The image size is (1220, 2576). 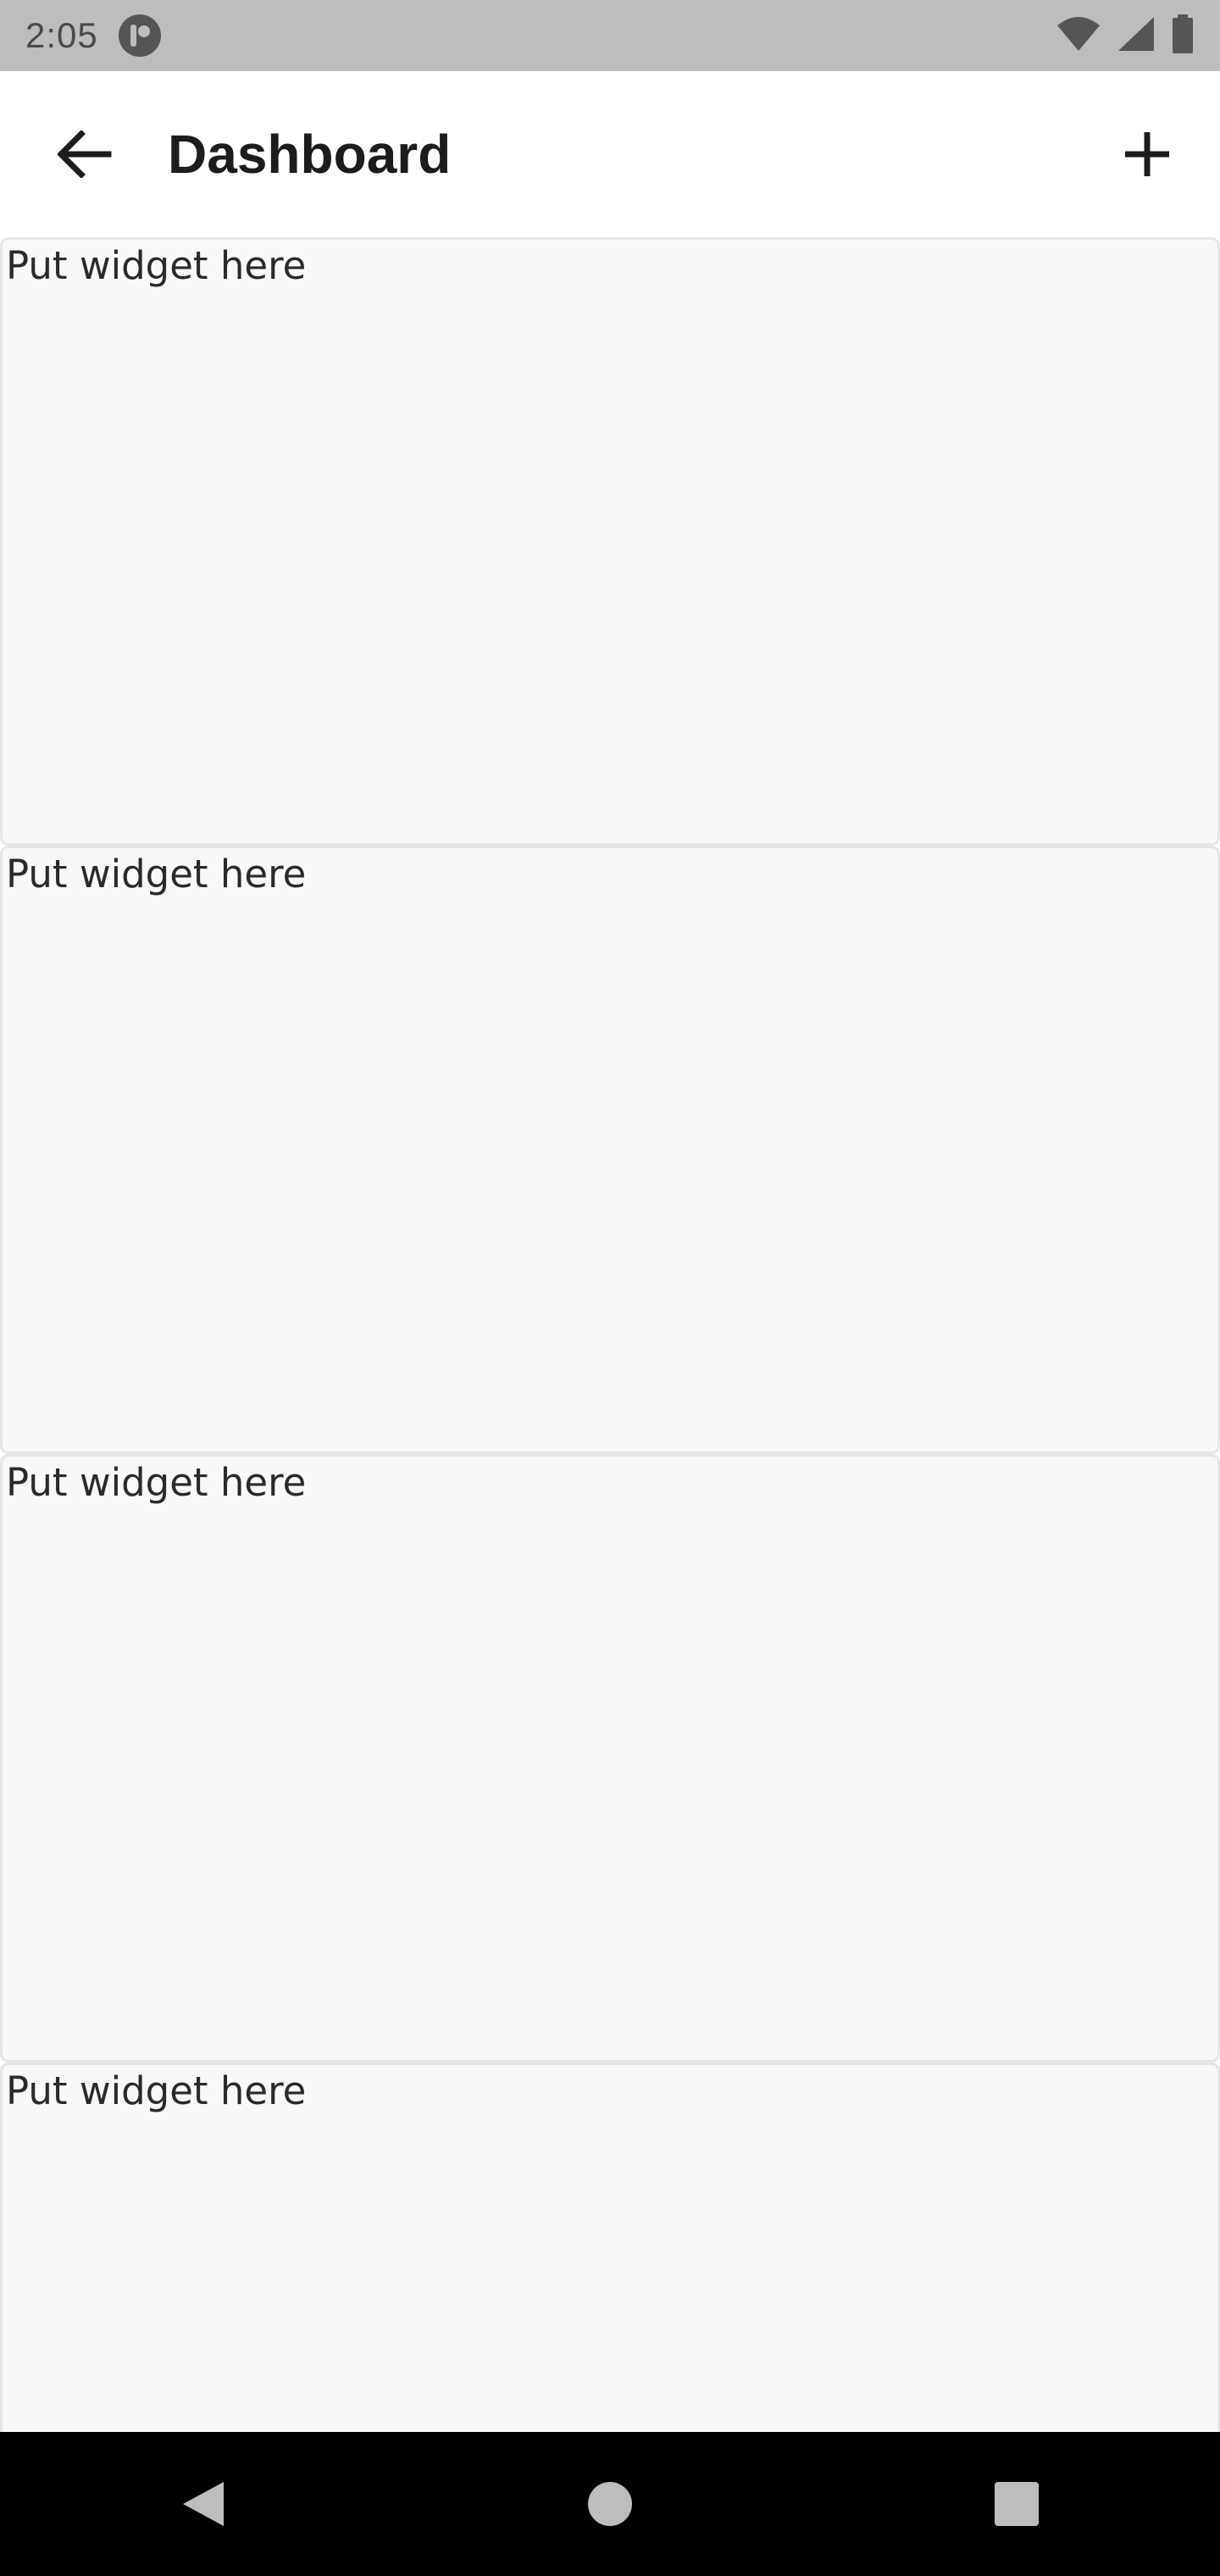 I want to click on nav-home-button, so click(x=610, y=2504).